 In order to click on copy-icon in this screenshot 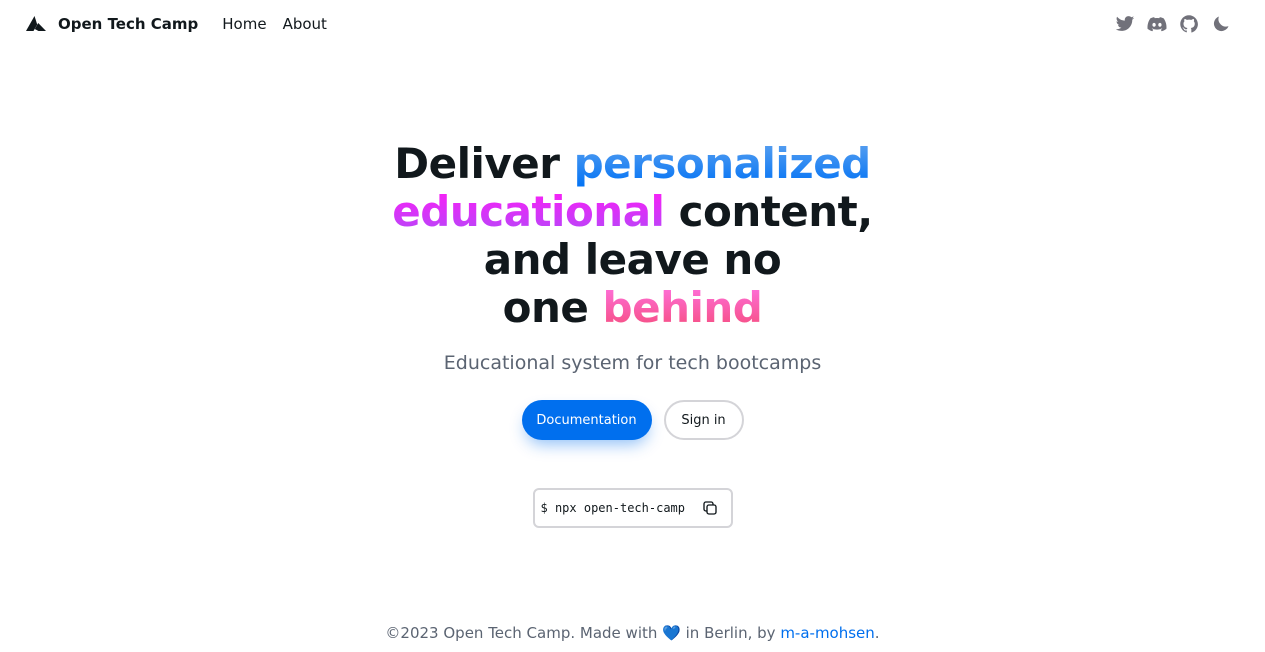, I will do `click(710, 508)`.